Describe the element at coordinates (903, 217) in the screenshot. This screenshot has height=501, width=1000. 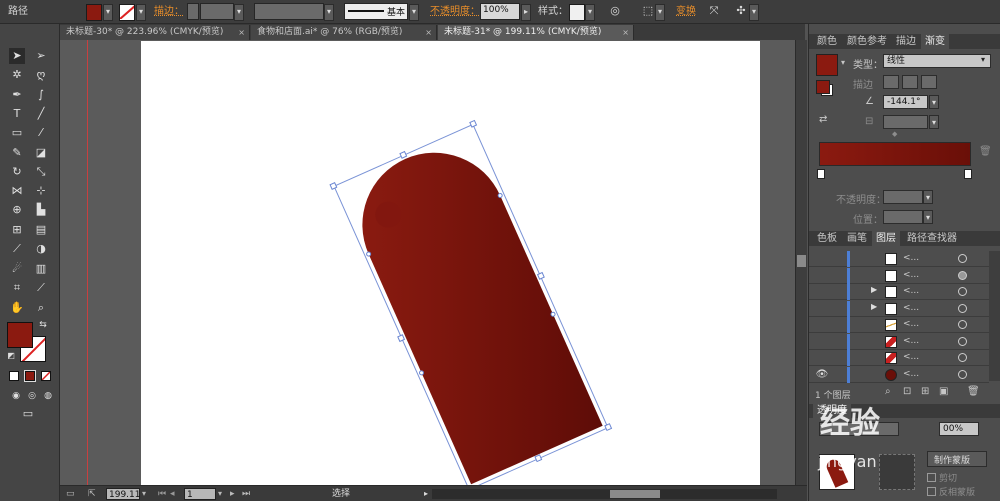
I see `stop-location-input` at that location.